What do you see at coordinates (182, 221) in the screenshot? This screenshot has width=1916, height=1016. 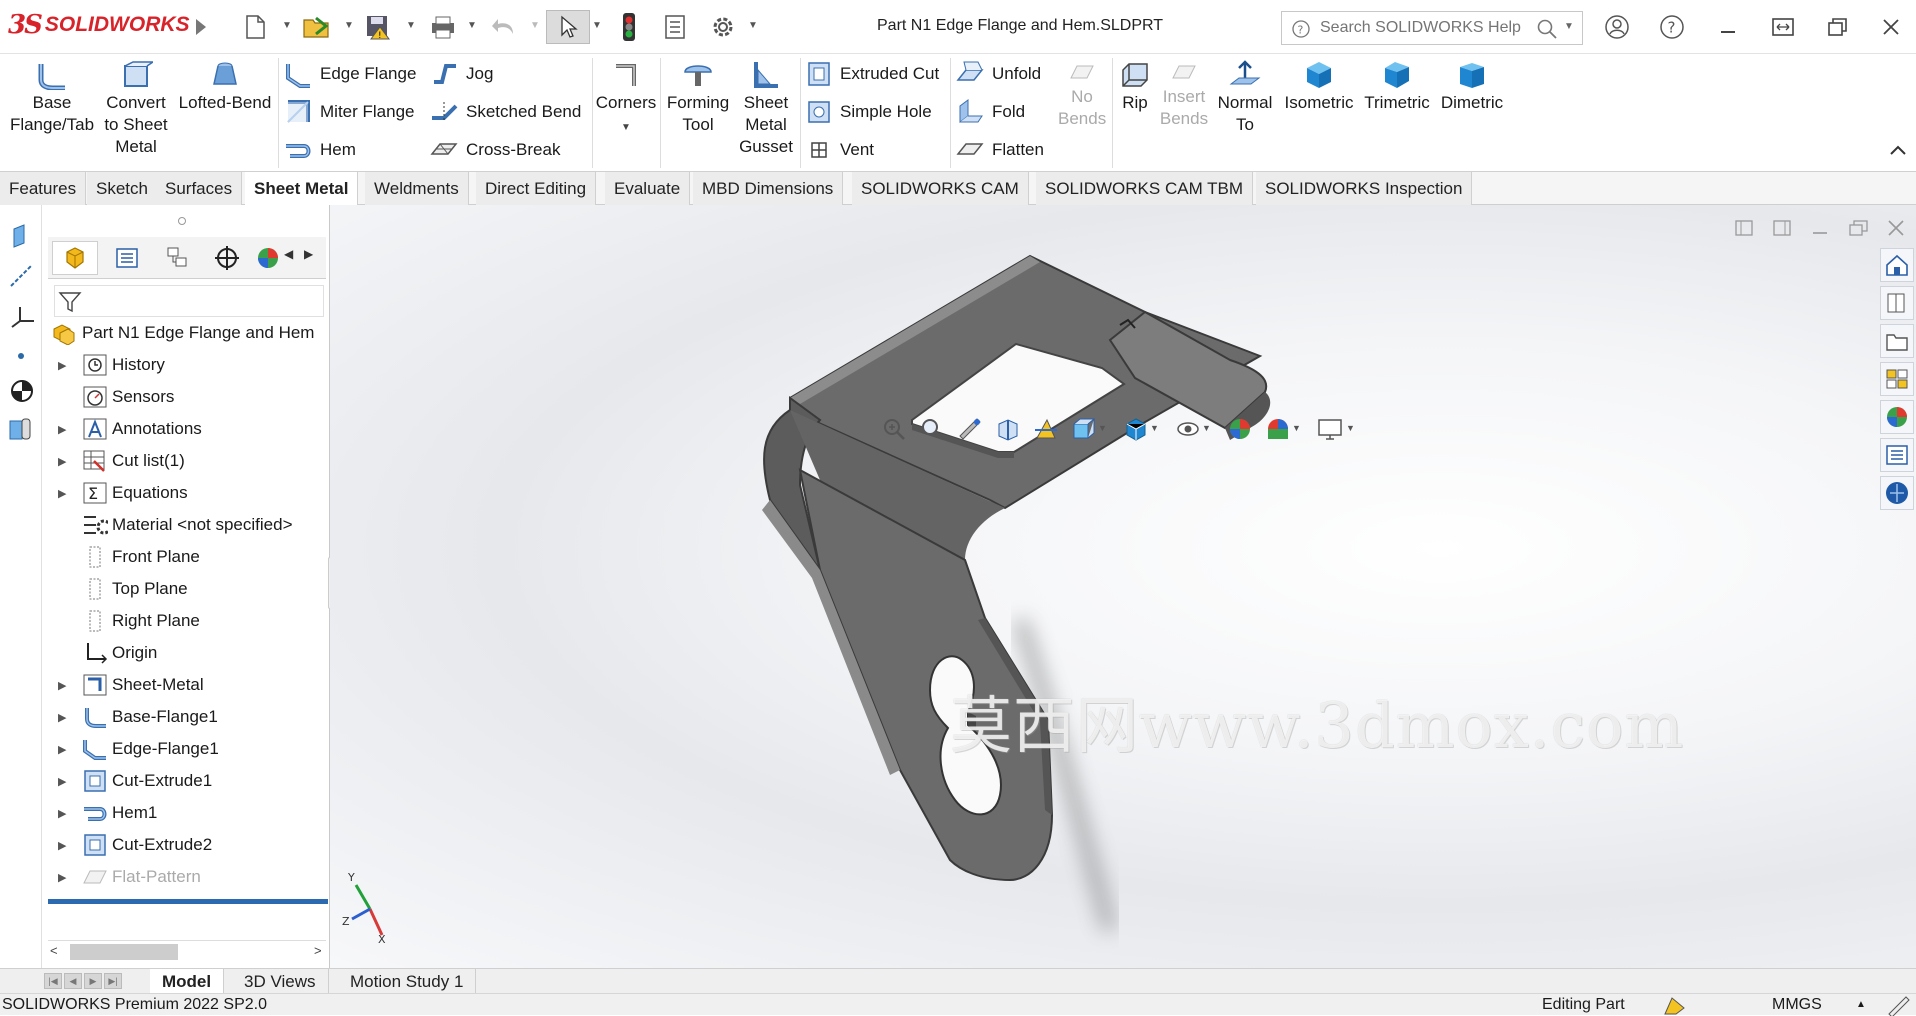 I see `panel-grip-icon` at bounding box center [182, 221].